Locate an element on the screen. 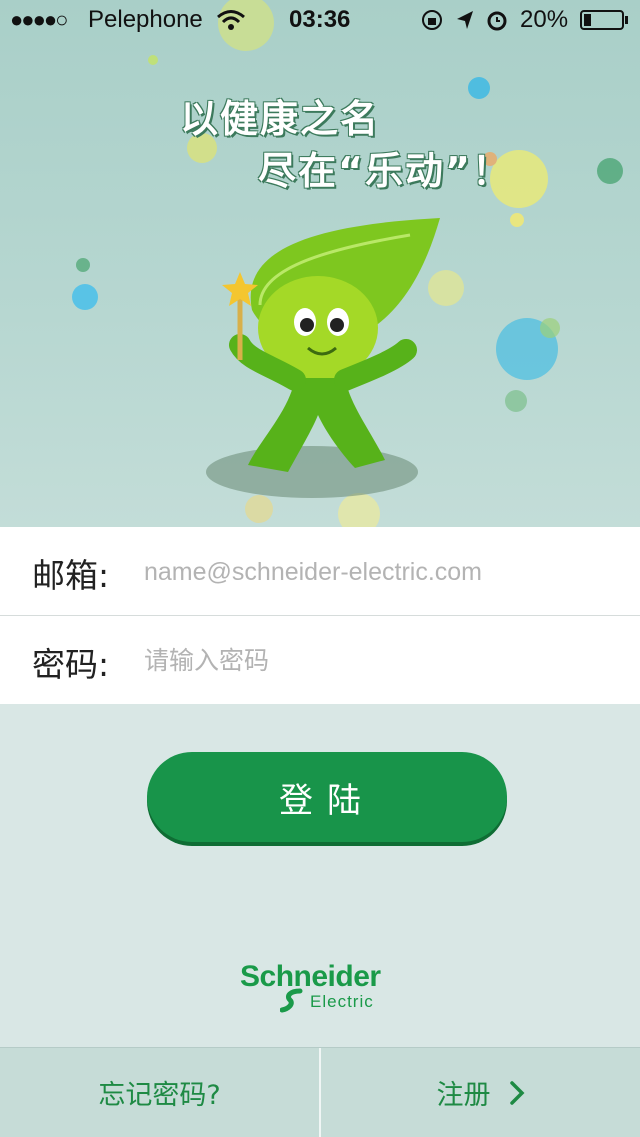 The image size is (640, 1137). schneider-electric-logo: Schneider Electric is located at coordinates (325, 987).